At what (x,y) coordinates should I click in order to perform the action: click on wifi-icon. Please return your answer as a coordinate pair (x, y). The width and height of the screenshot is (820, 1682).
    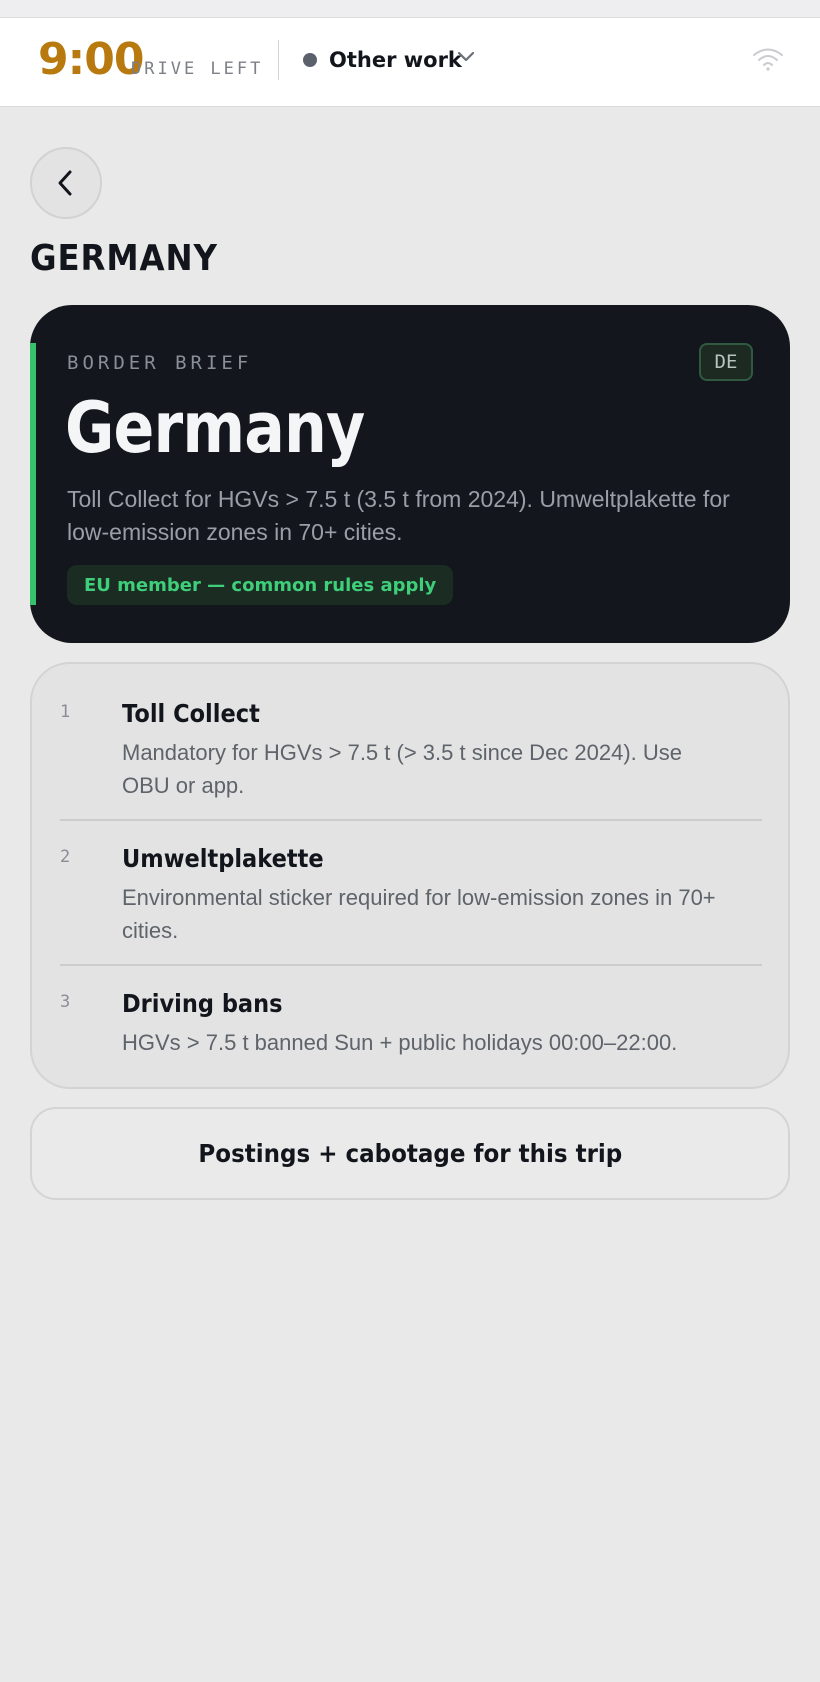
    Looking at the image, I should click on (768, 59).